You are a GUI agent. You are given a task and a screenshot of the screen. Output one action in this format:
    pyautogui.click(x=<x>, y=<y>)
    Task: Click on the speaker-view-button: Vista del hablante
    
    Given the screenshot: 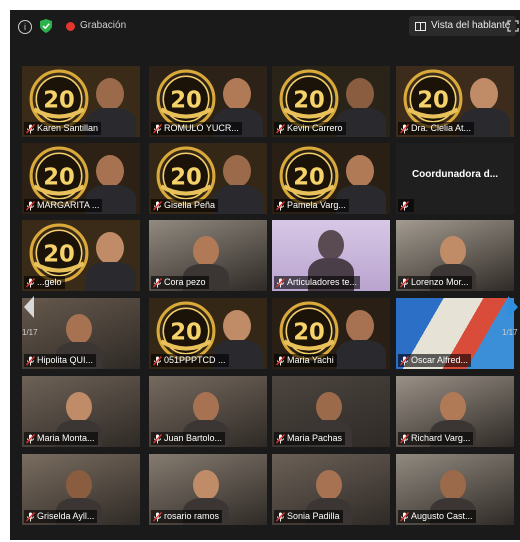 What is the action you would take?
    pyautogui.click(x=463, y=26)
    